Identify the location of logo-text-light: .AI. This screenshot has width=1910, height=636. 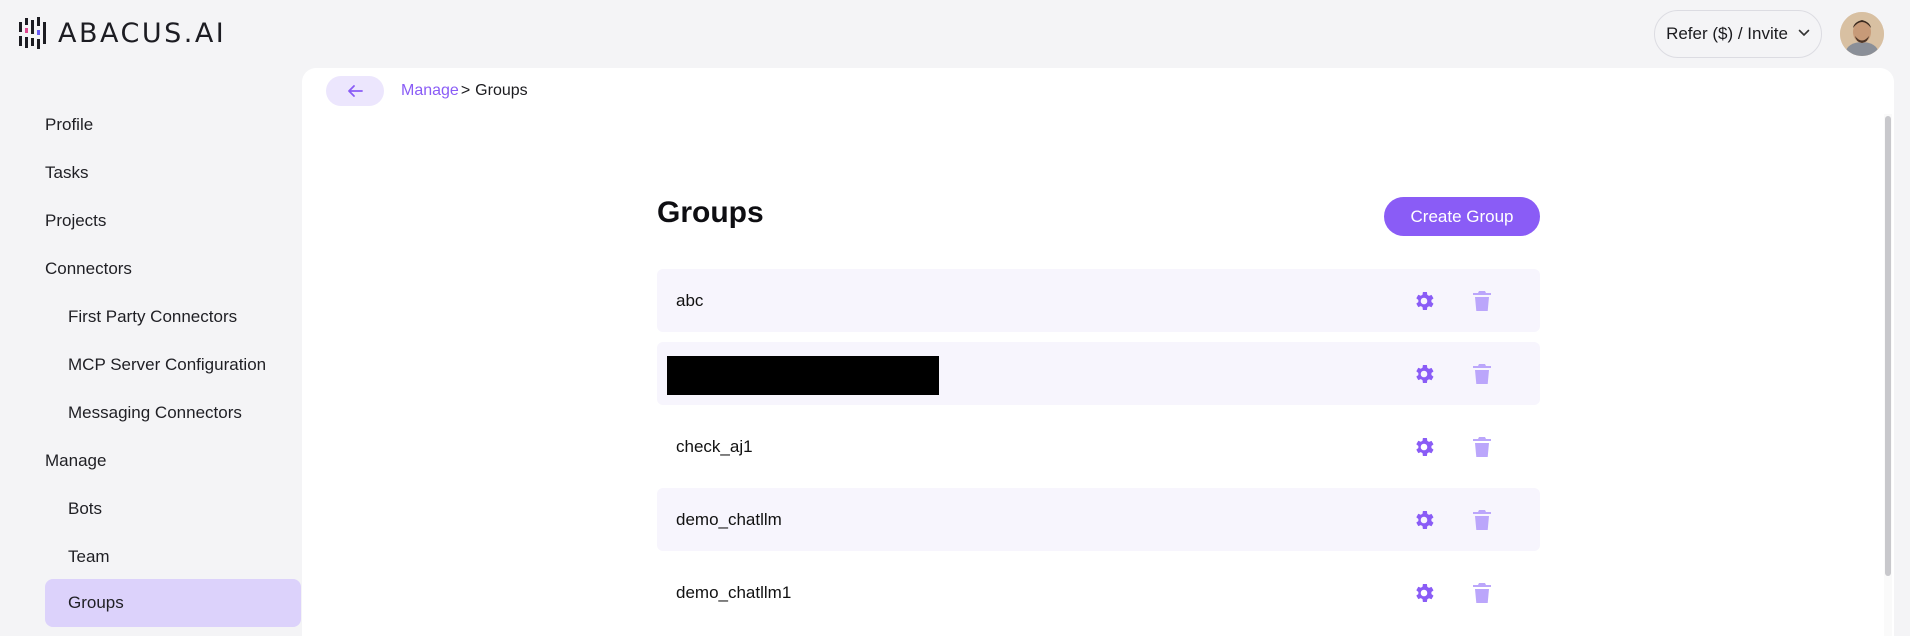
(205, 33).